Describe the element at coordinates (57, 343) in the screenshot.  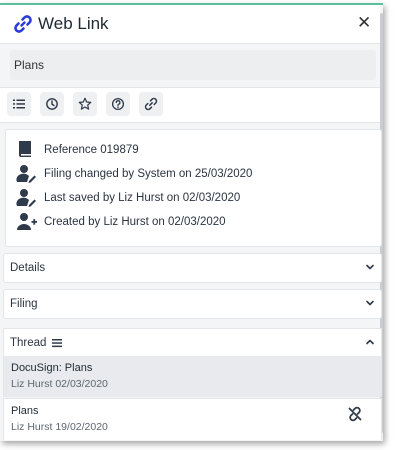
I see `menu-icon` at that location.